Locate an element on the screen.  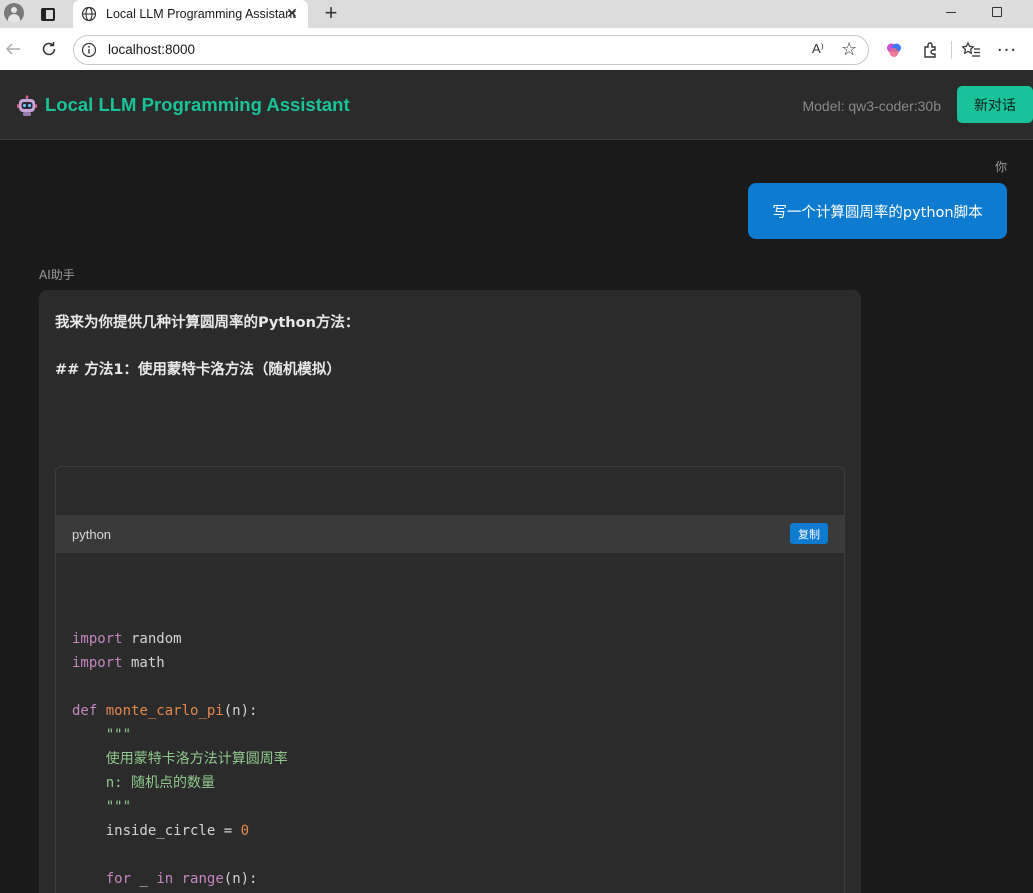
code-line: inside_circle = 0 is located at coordinates (161, 831).